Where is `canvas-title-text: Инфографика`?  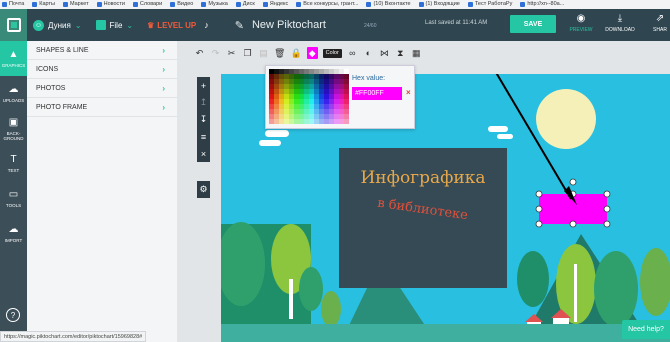
canvas-title-text: Инфографика is located at coordinates (422, 178).